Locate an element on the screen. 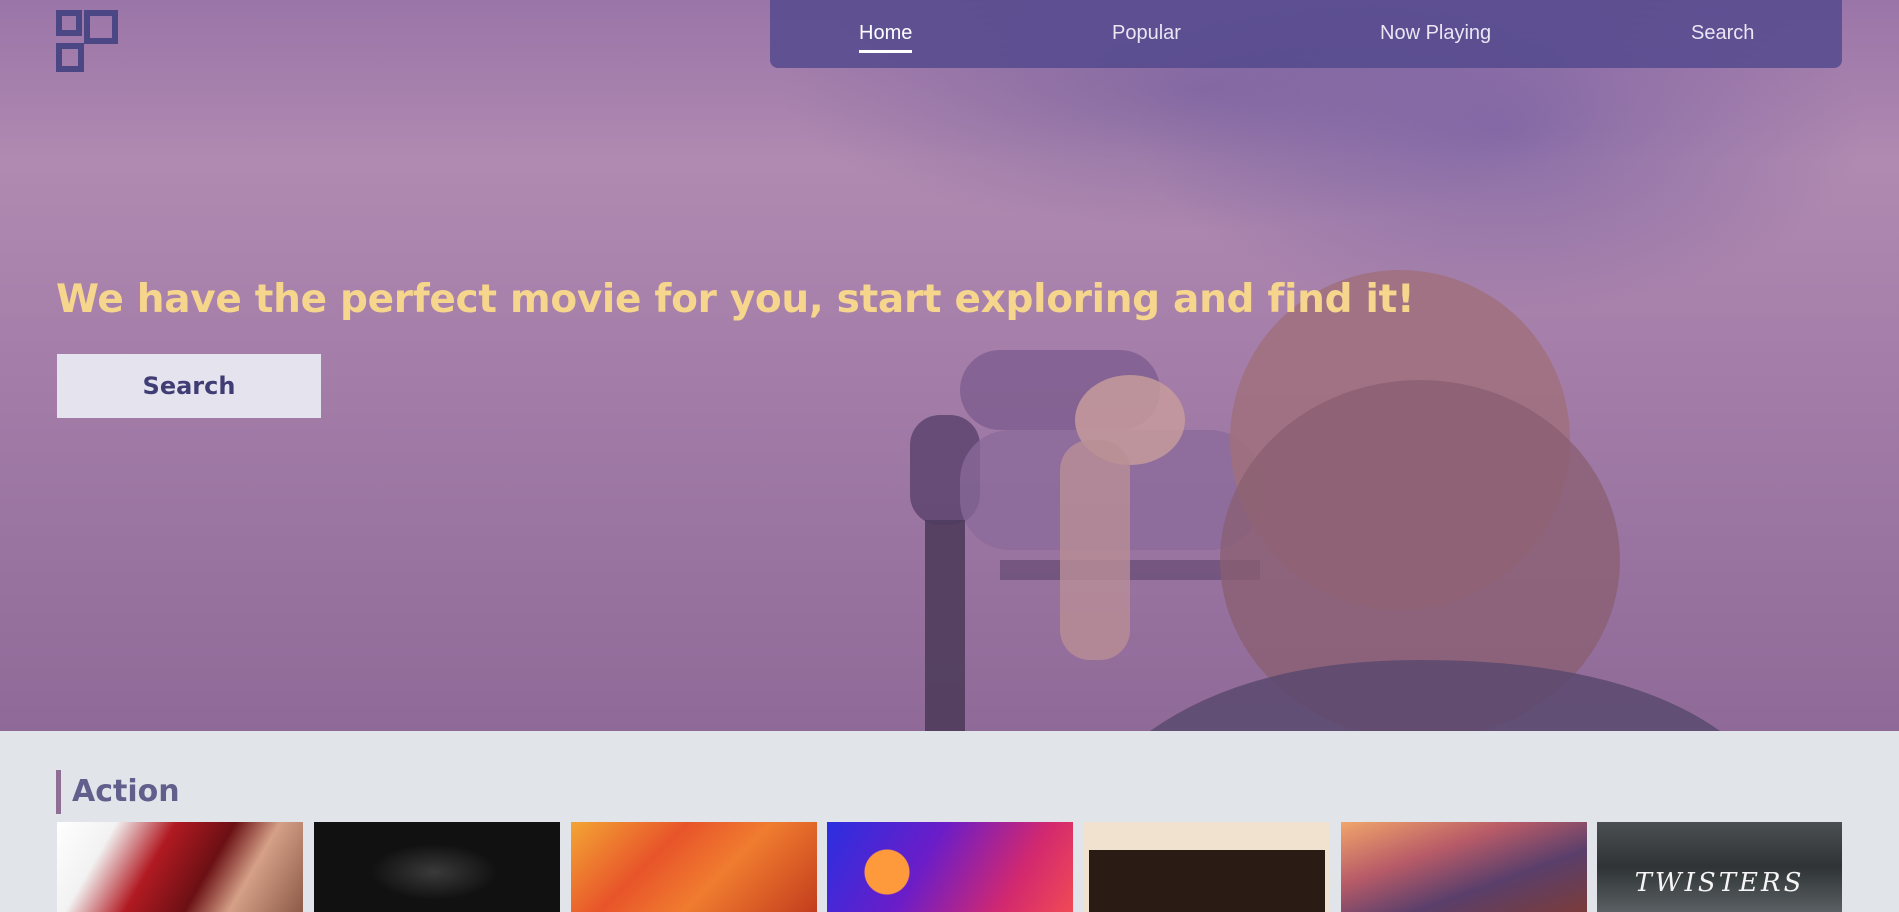 The image size is (1899, 912). poster-title-text: TWISTERS is located at coordinates (1719, 883).